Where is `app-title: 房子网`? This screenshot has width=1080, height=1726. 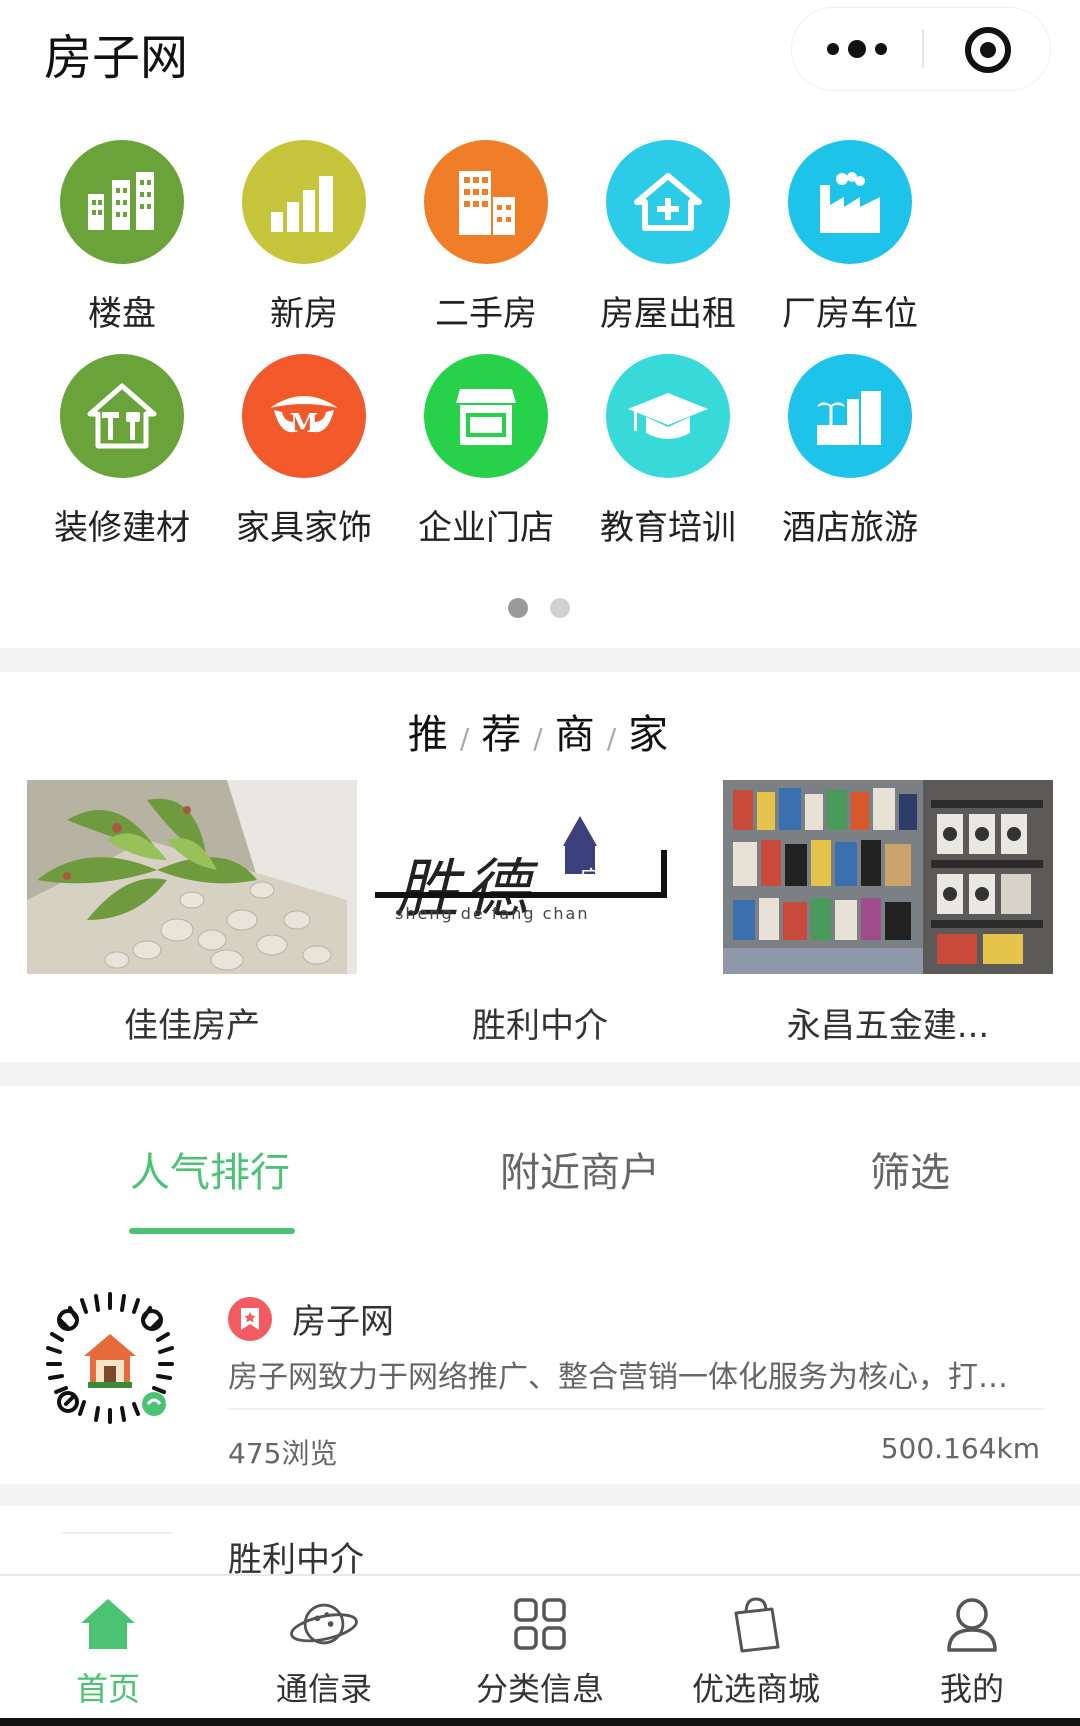 app-title: 房子网 is located at coordinates (116, 58).